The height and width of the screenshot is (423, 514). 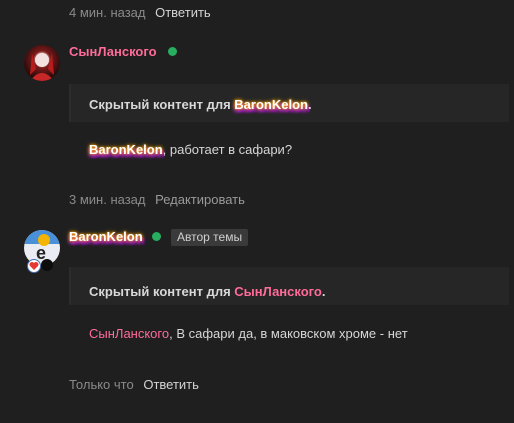 I want to click on timestamp: 4 мин. назад, so click(x=107, y=12).